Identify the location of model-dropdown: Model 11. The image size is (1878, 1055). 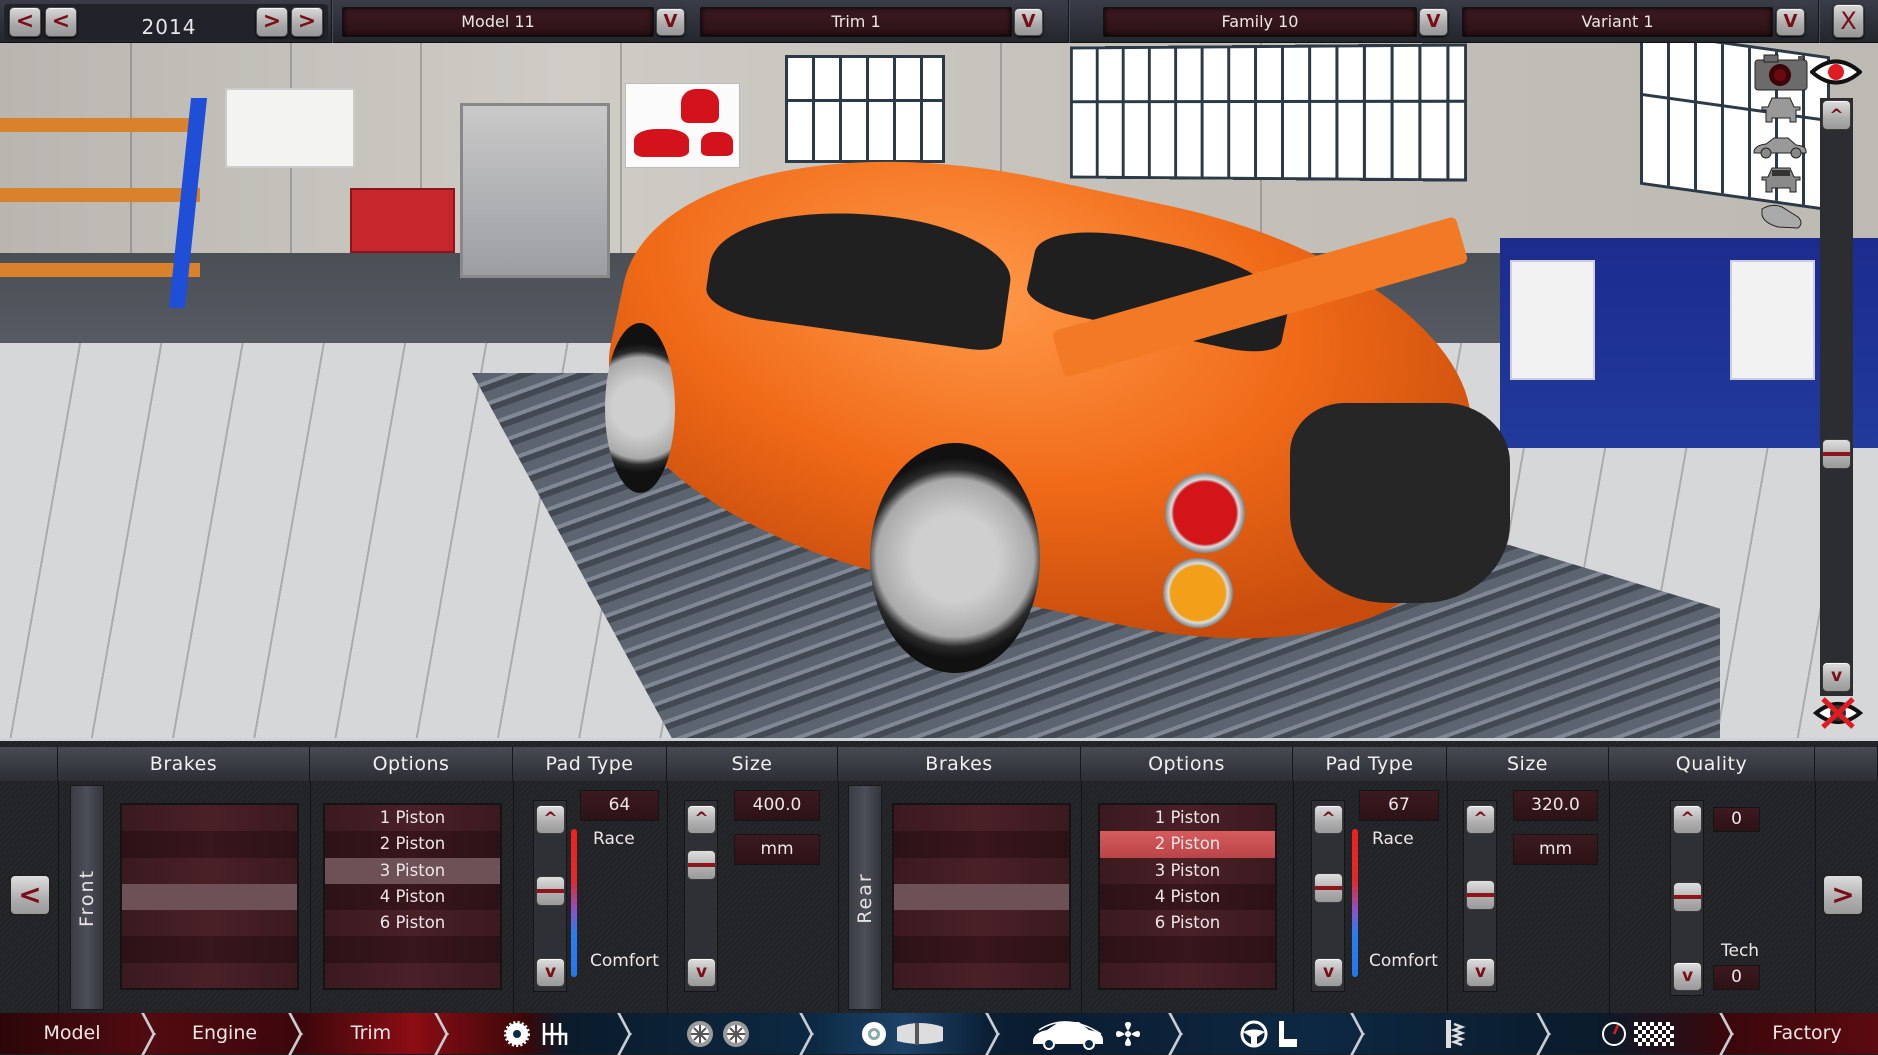
(498, 22).